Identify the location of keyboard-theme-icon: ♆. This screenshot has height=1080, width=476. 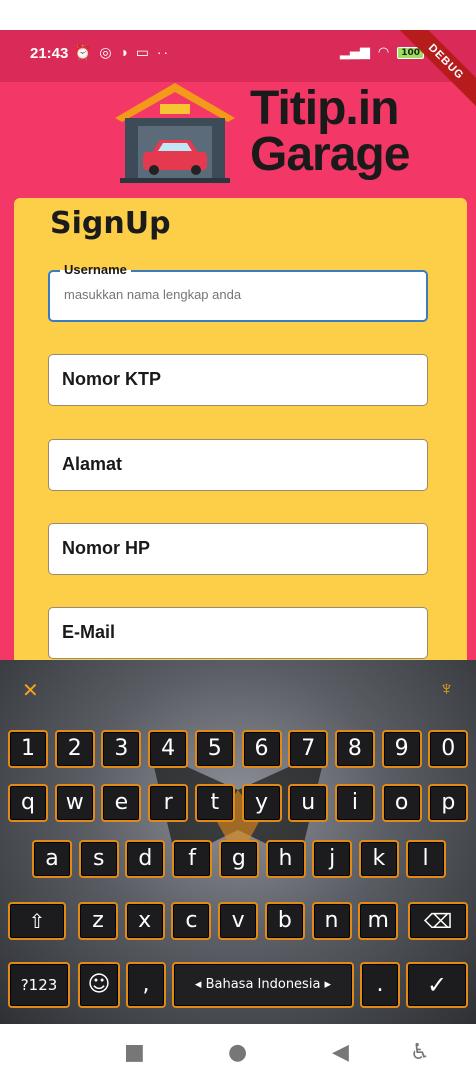
(446, 689).